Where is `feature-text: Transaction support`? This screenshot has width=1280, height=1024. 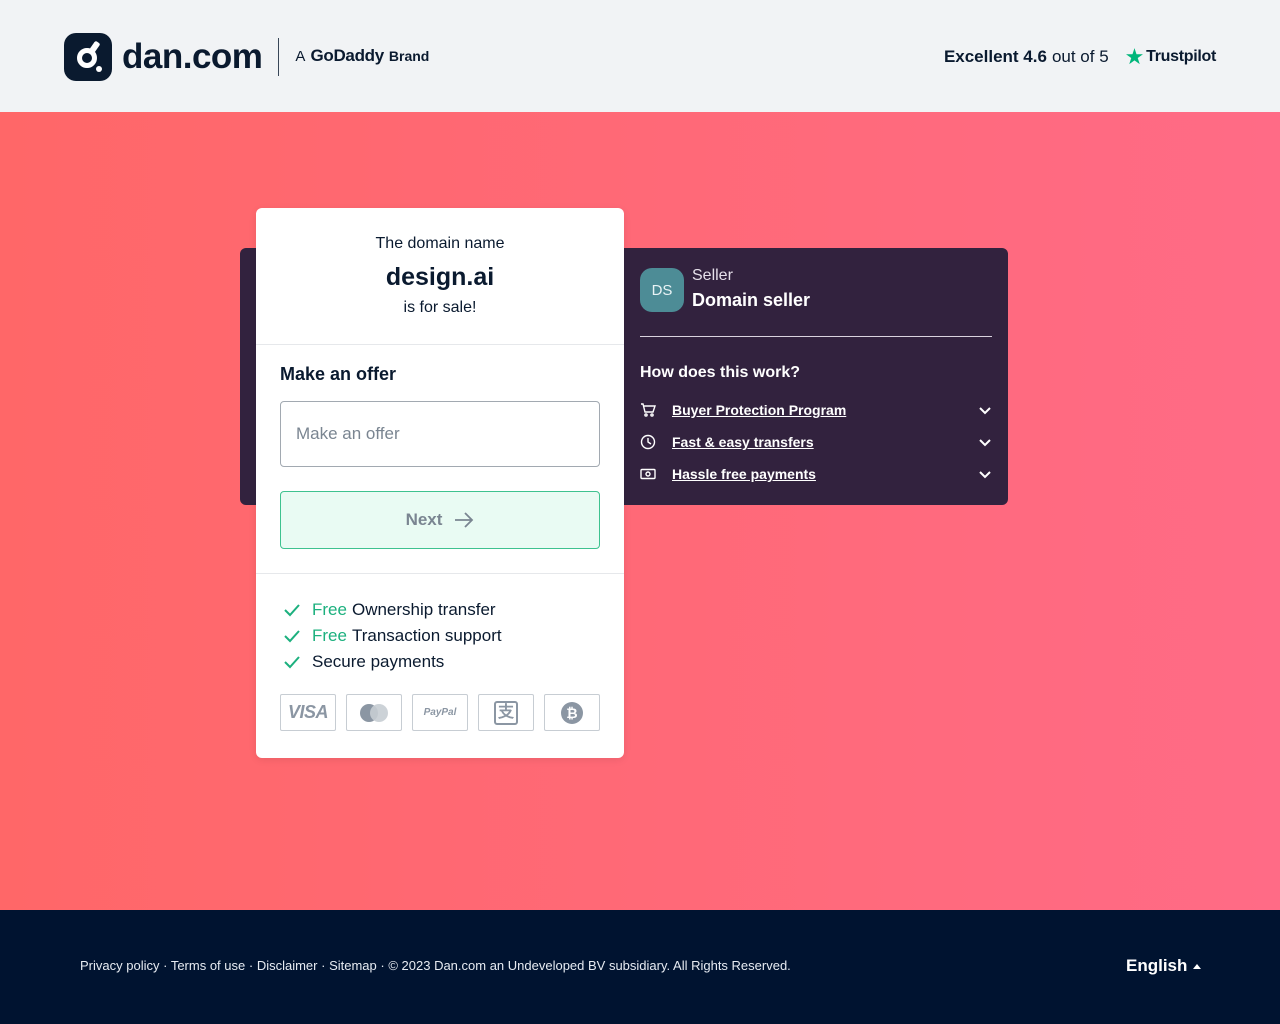
feature-text: Transaction support is located at coordinates (426, 635).